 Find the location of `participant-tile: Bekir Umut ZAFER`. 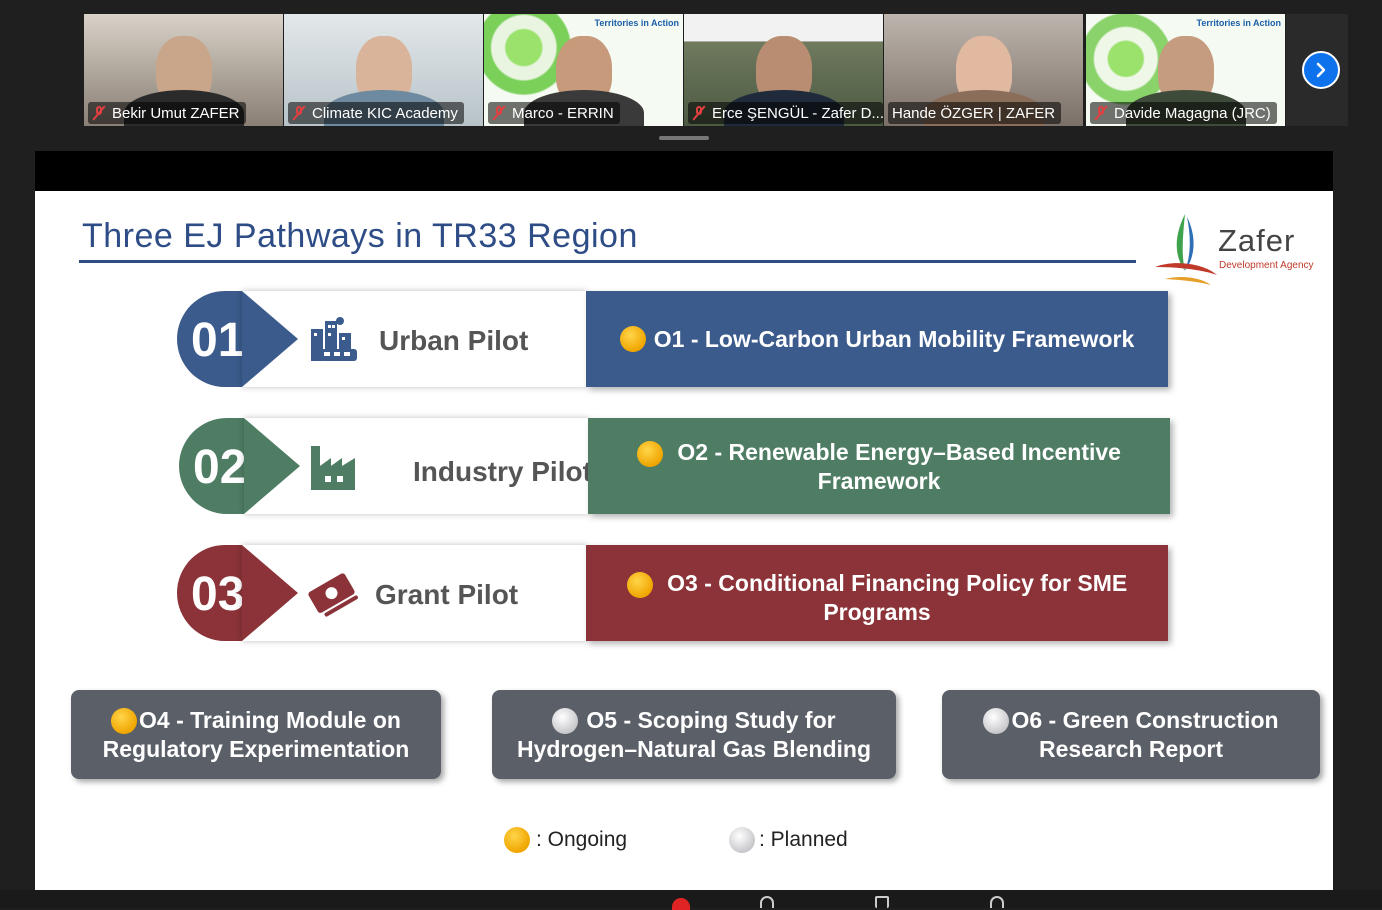

participant-tile: Bekir Umut ZAFER is located at coordinates (183, 70).